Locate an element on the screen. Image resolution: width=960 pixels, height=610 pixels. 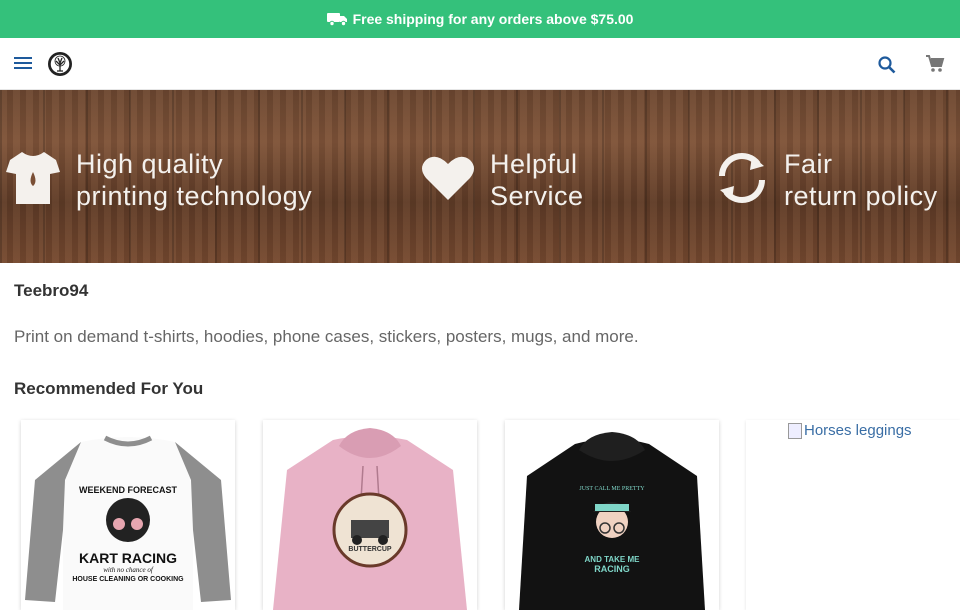
feature-subtitle: Service is located at coordinates (537, 196).